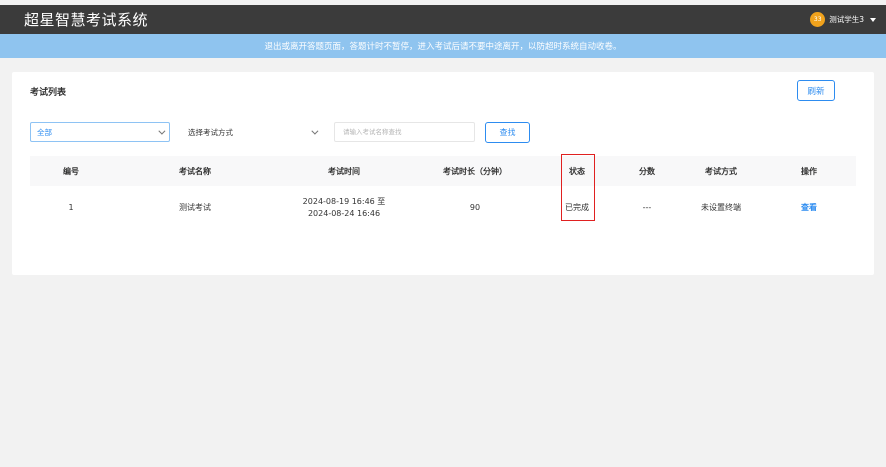  Describe the element at coordinates (71, 171) in the screenshot. I see `header-id: 编号` at that location.